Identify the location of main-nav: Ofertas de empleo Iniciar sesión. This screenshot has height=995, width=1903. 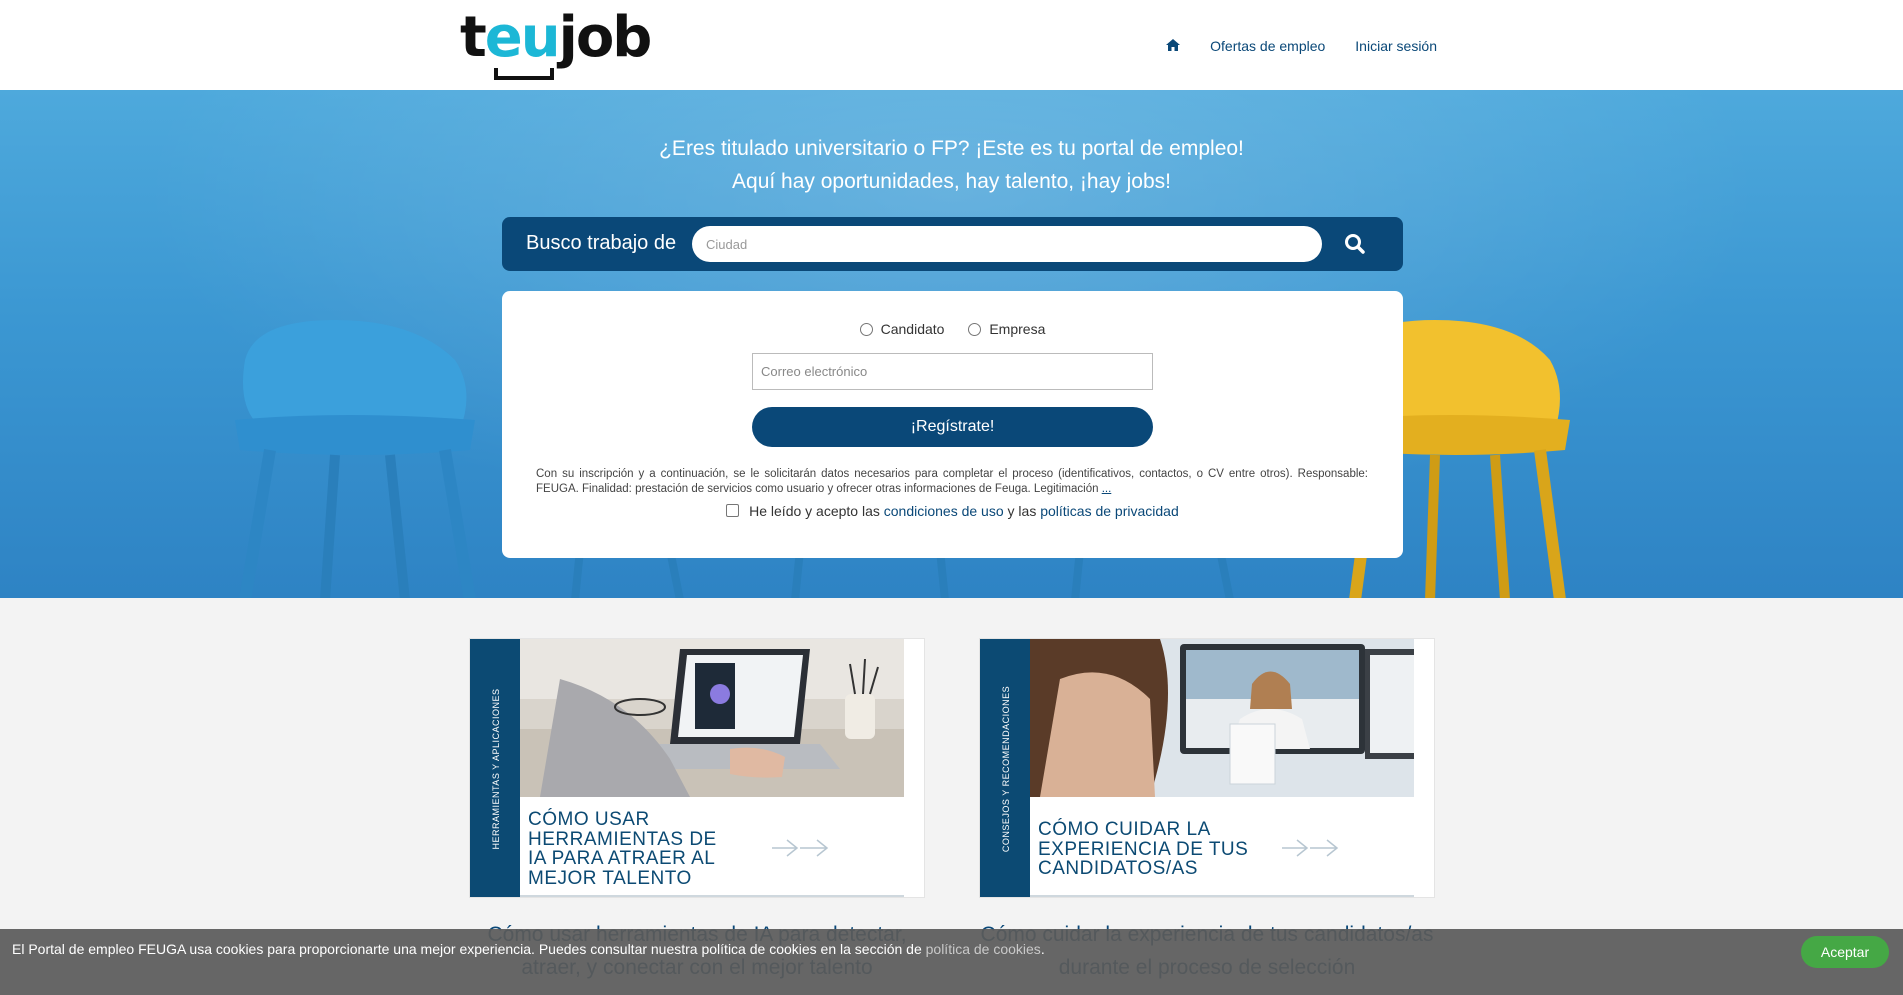
(1301, 46).